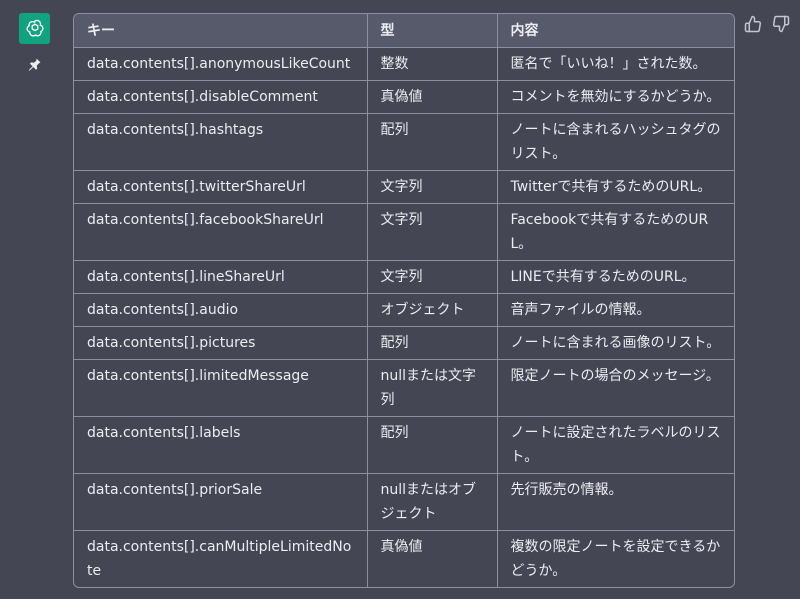  Describe the element at coordinates (220, 277) in the screenshot. I see `cell-key: data.contents[].lineShareUrl` at that location.